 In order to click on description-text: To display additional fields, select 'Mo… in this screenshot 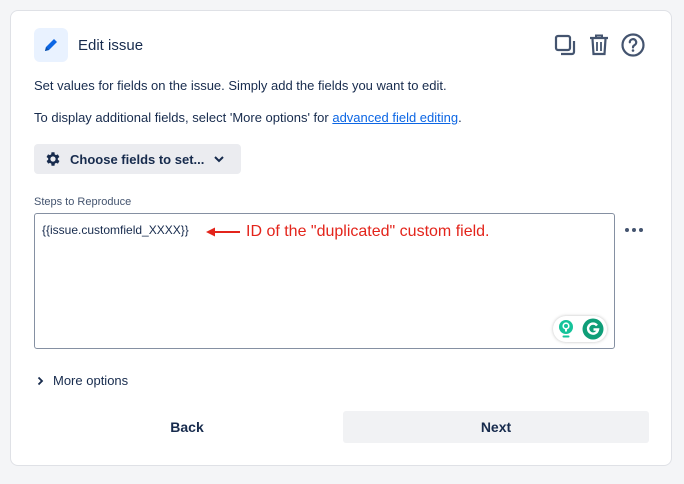, I will do `click(183, 117)`.